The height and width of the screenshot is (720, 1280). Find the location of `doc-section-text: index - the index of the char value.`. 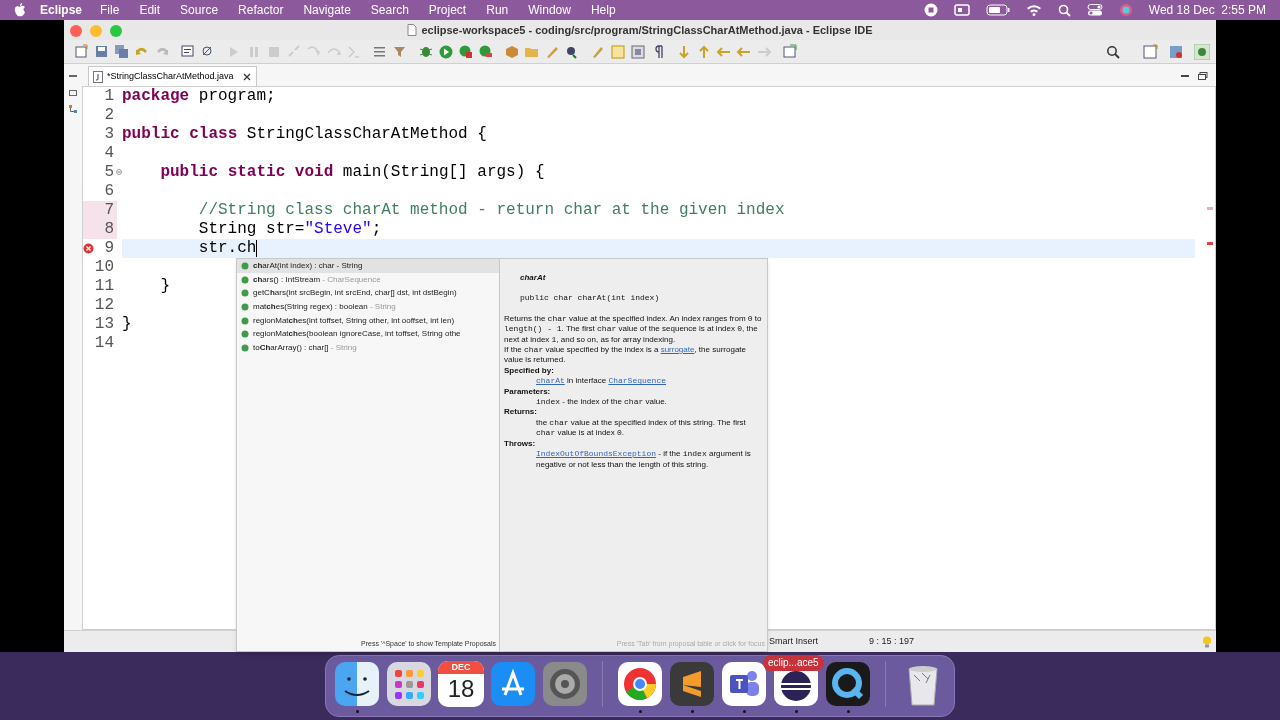

doc-section-text: index - the index of the char value. is located at coordinates (601, 402).